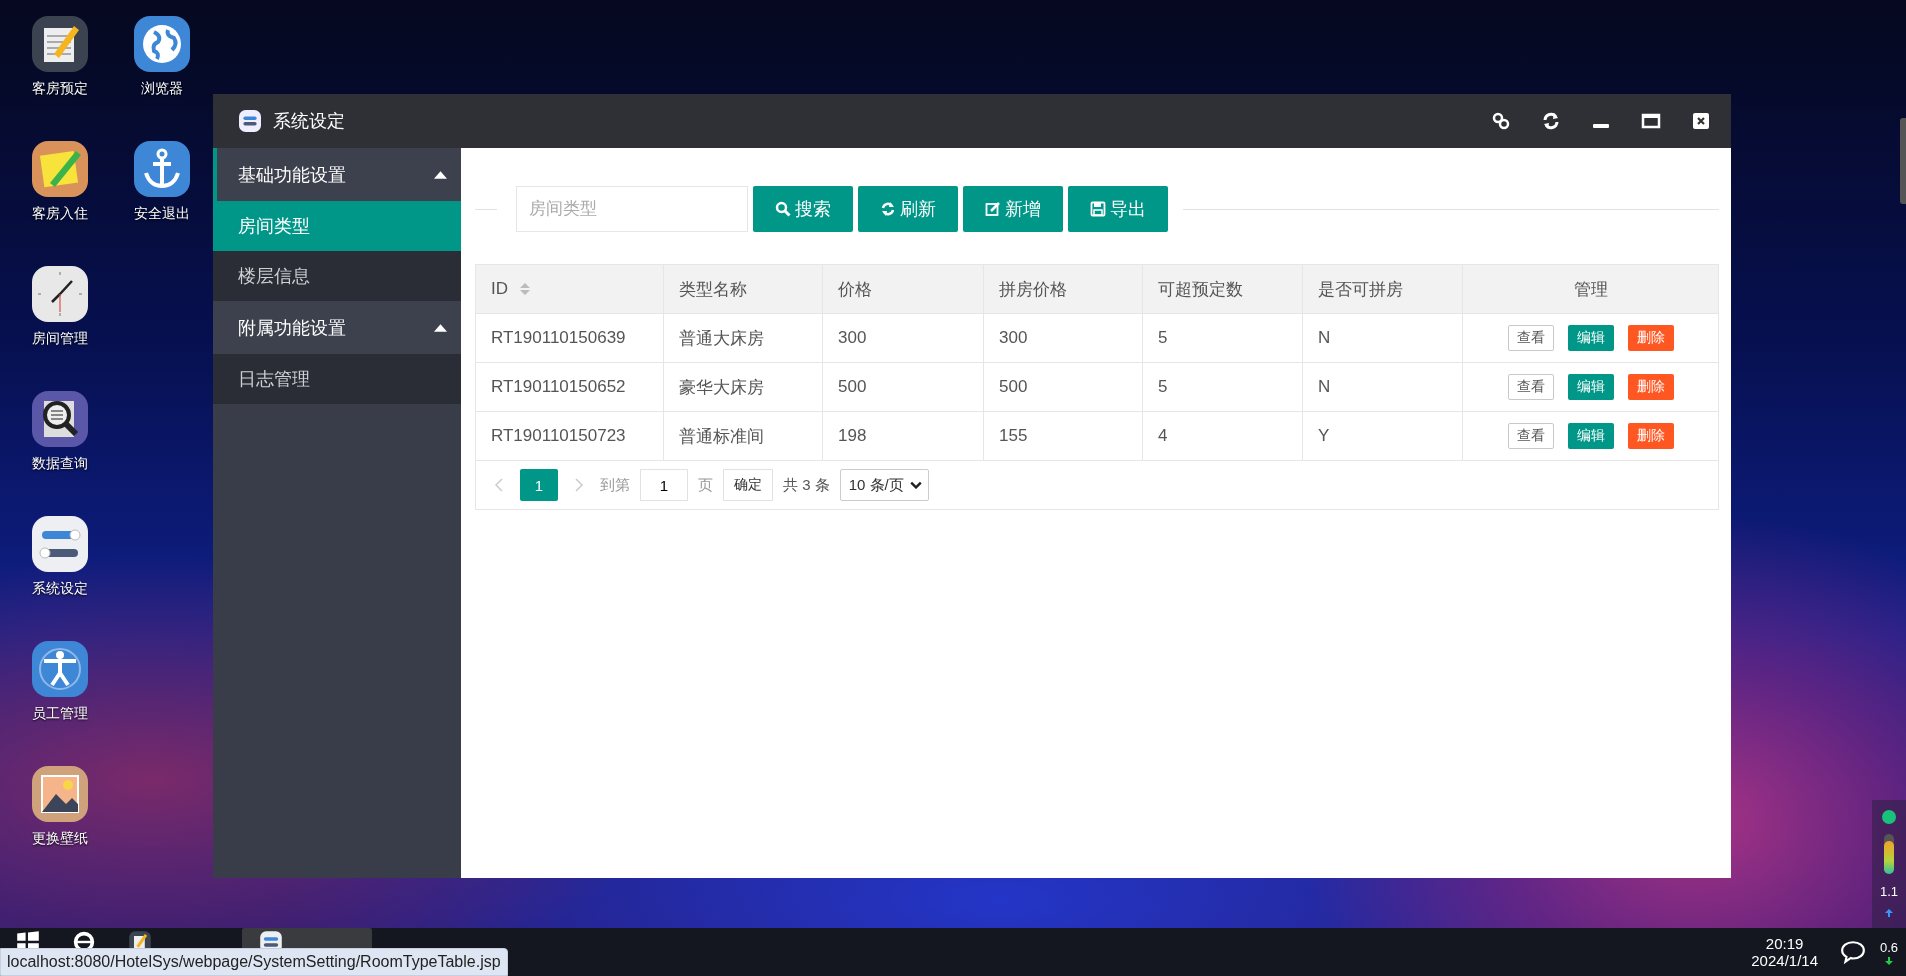  Describe the element at coordinates (1223, 436) in the screenshot. I see `table-cell: 4` at that location.